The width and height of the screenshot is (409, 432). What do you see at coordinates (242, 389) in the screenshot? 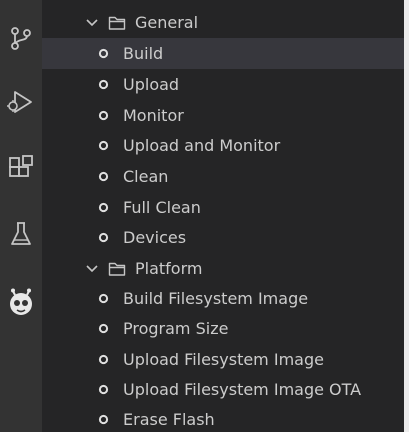
I see `task-label: Upload Filesystem Image OTA` at bounding box center [242, 389].